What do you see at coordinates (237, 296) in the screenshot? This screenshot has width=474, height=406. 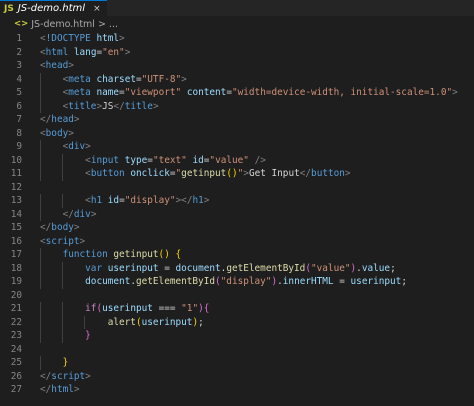 I see `code-line: 20` at bounding box center [237, 296].